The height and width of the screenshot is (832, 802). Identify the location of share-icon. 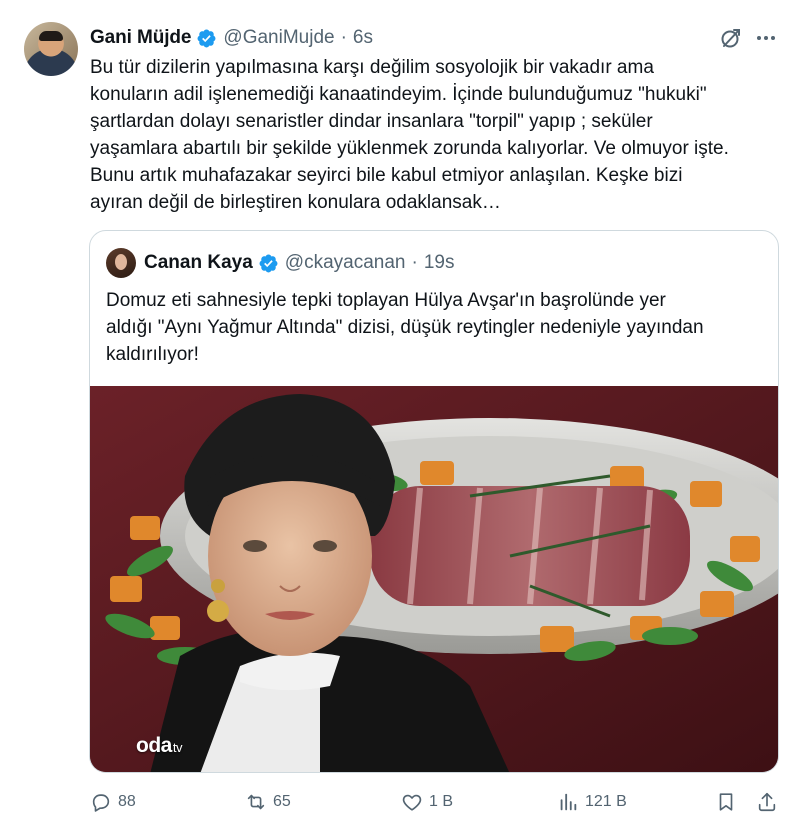
(767, 802).